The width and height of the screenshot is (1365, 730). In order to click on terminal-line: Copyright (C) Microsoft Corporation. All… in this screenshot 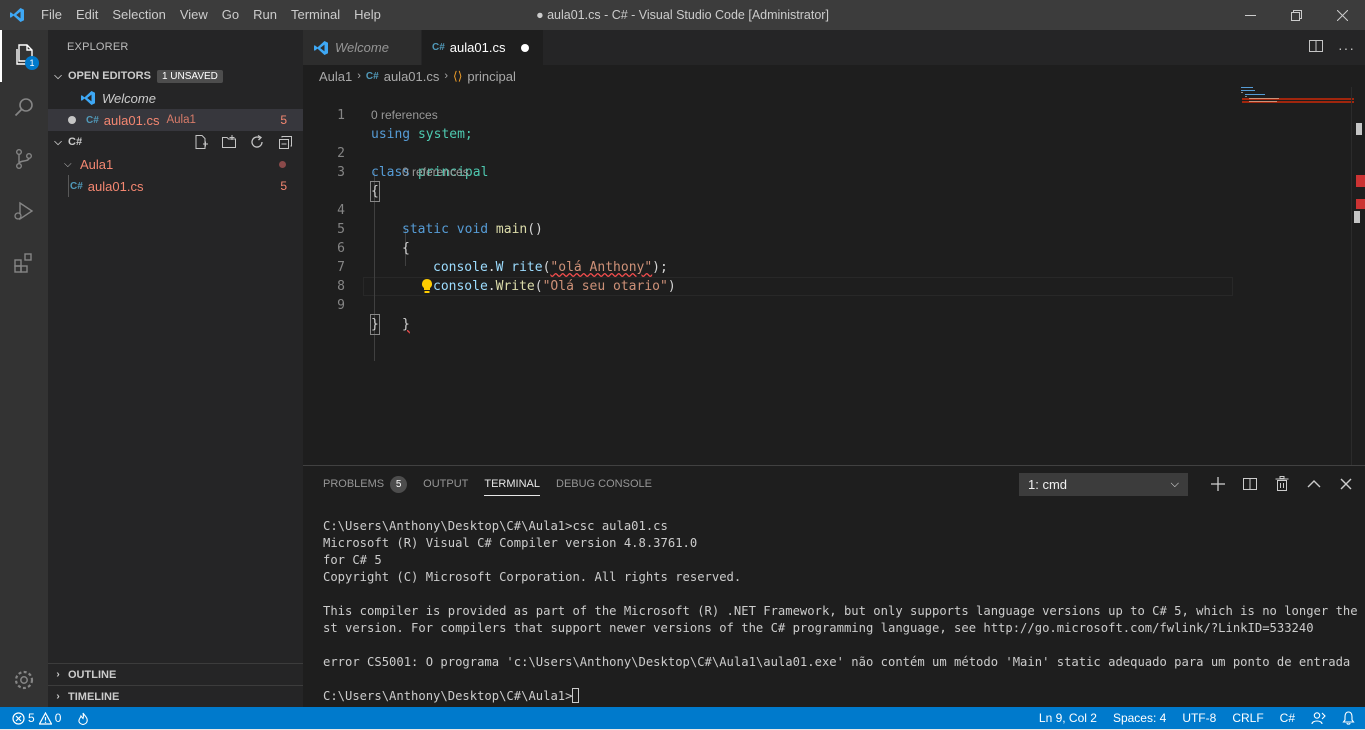, I will do `click(532, 577)`.